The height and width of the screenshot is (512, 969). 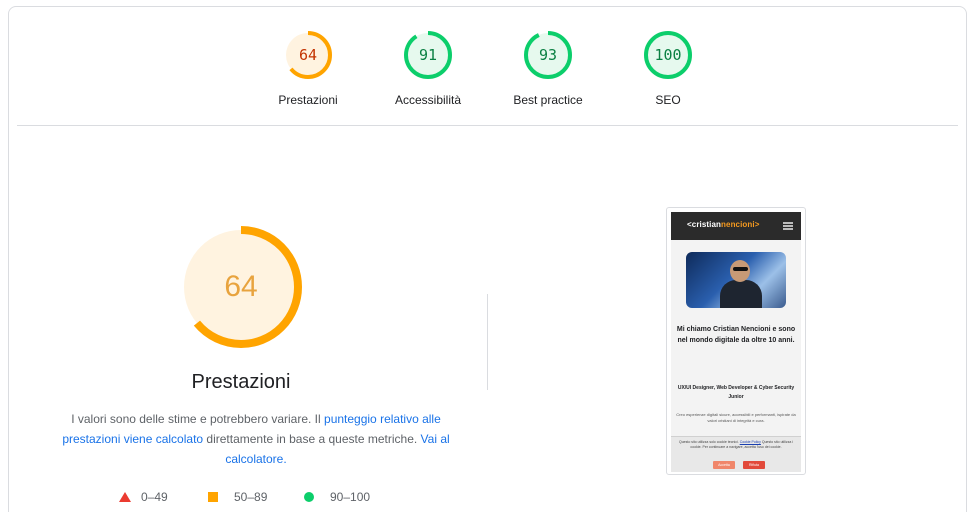 I want to click on photo-person, so click(x=740, y=271).